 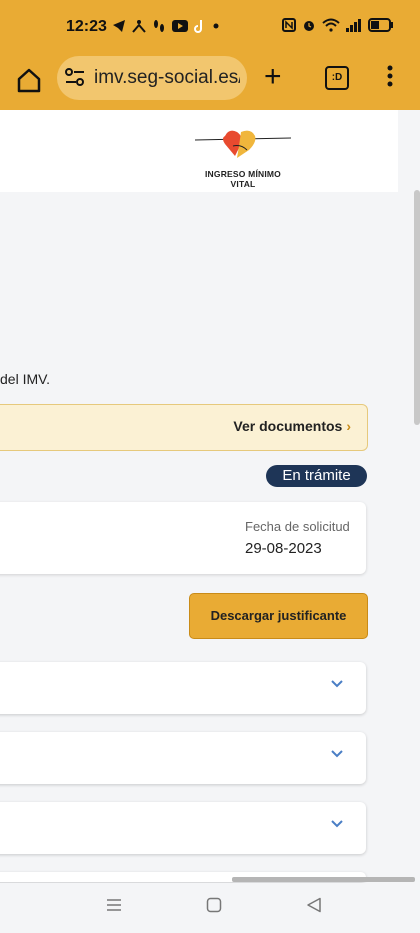 What do you see at coordinates (316, 476) in the screenshot?
I see `status-badge: En trámite` at bounding box center [316, 476].